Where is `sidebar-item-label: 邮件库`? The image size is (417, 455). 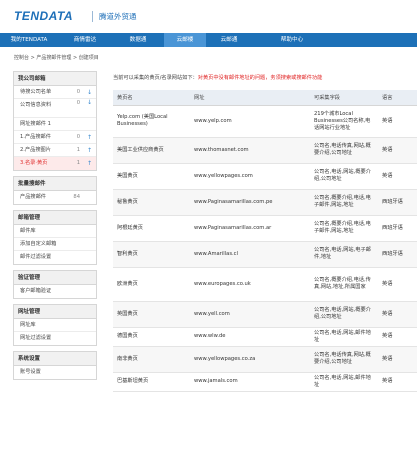 sidebar-item-label: 邮件库 is located at coordinates (28, 231).